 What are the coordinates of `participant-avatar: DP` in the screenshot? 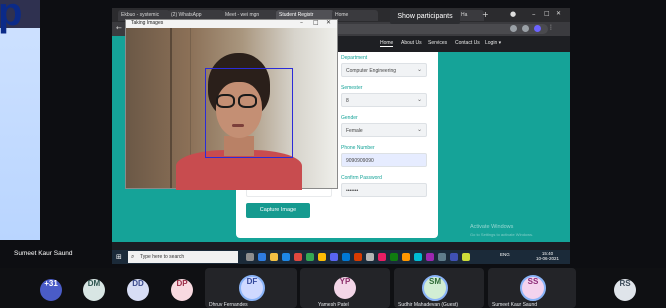 It's located at (182, 290).